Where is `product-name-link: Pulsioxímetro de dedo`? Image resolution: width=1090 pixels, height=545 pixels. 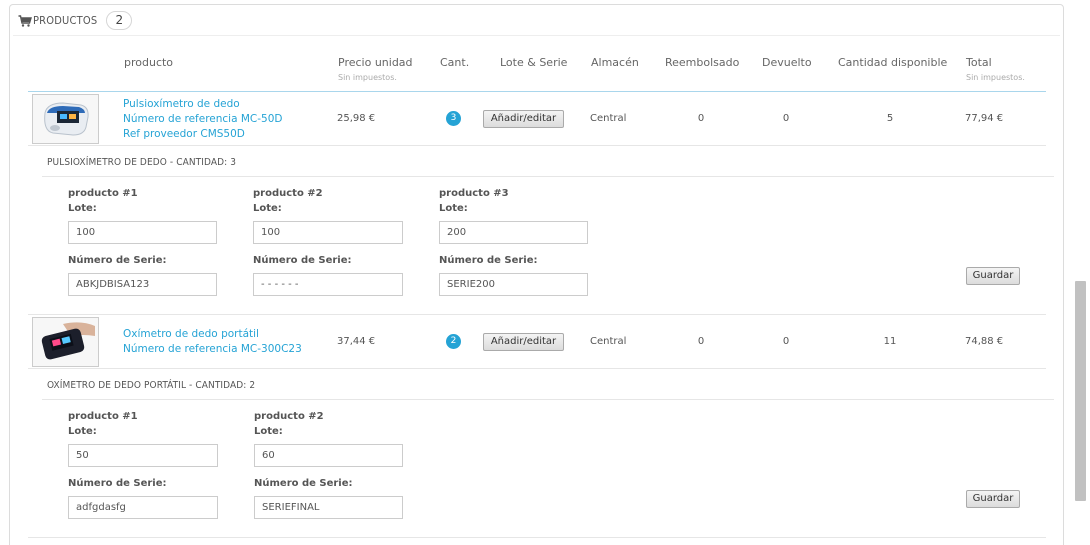 product-name-link: Pulsioxímetro de dedo is located at coordinates (181, 104).